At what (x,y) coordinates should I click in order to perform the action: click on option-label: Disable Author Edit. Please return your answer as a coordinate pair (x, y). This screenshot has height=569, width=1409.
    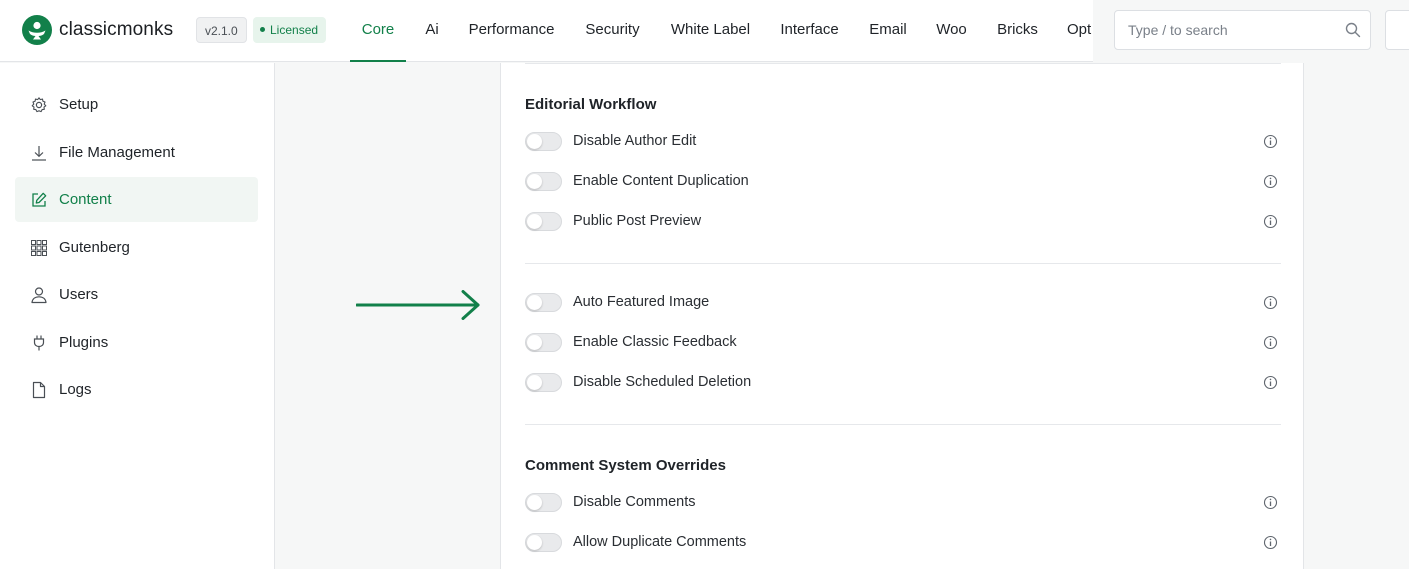
    Looking at the image, I should click on (635, 141).